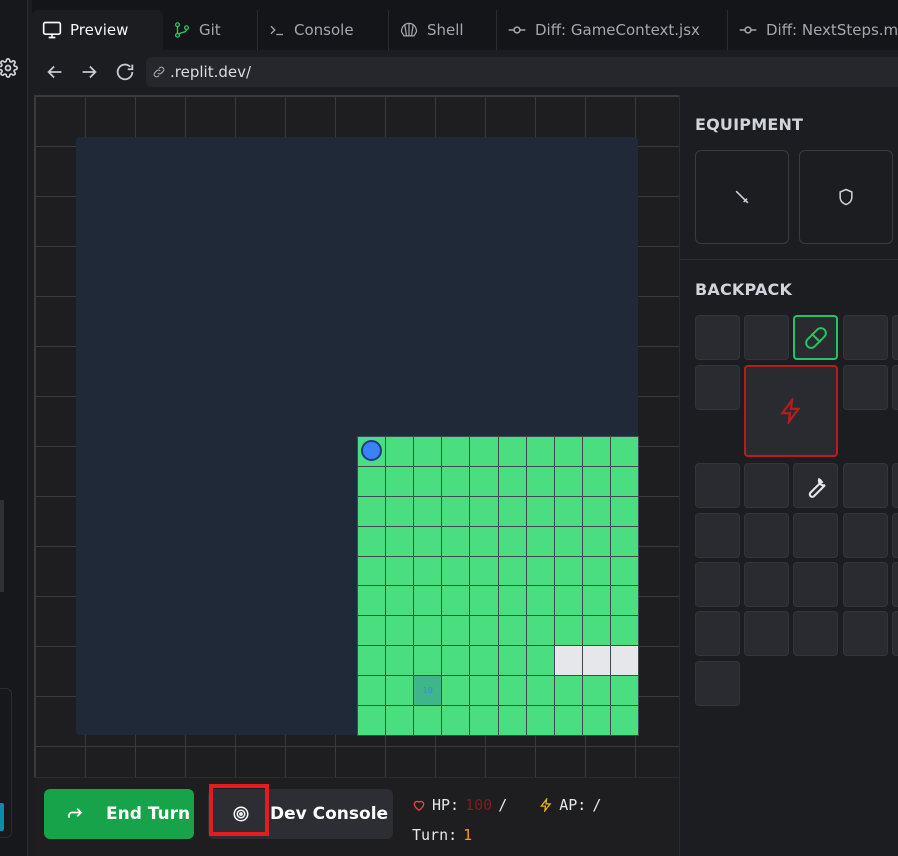 This screenshot has width=898, height=856. Describe the element at coordinates (323, 30) in the screenshot. I see `tab-console: Console` at that location.